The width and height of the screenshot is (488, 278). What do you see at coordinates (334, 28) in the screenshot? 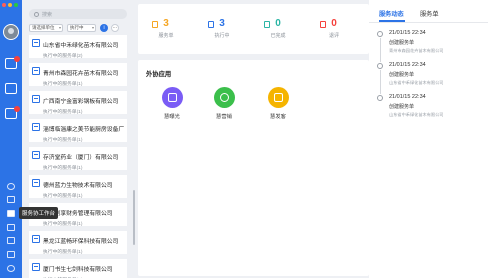
I see `stat-item: 0 退评` at bounding box center [334, 28].